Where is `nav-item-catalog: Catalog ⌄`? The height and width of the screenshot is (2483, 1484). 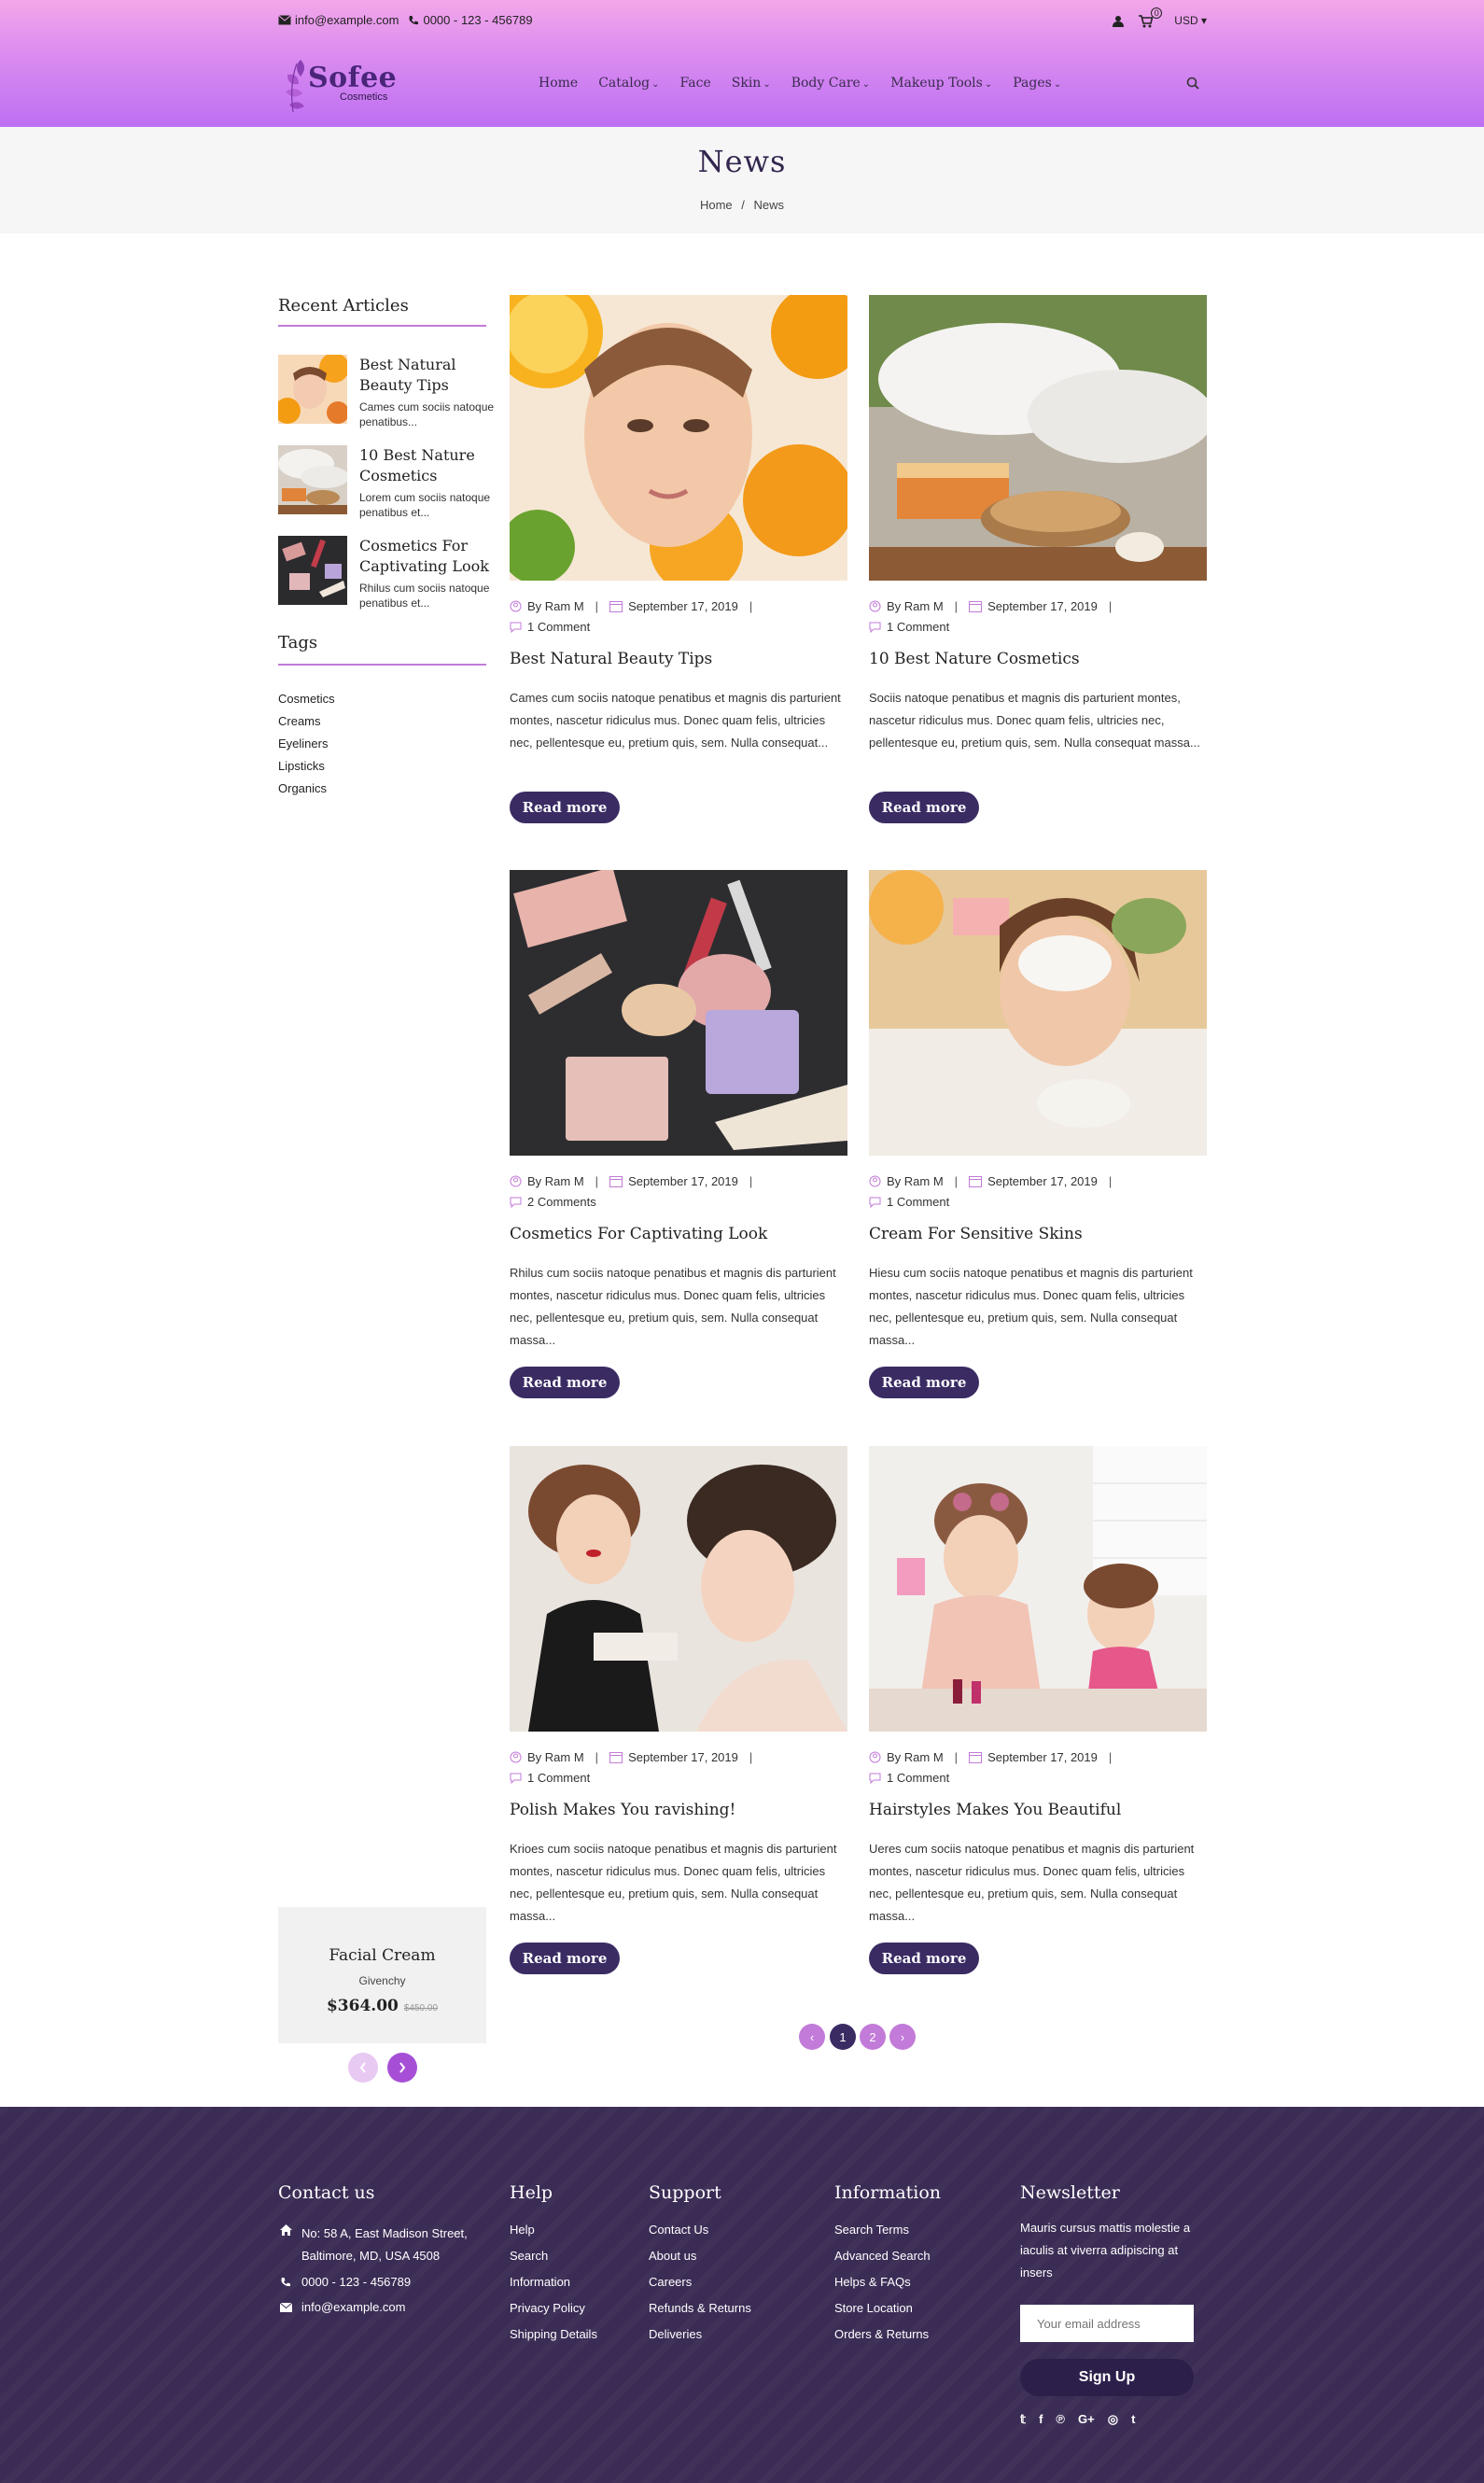
nav-item-catalog: Catalog ⌄ is located at coordinates (628, 83).